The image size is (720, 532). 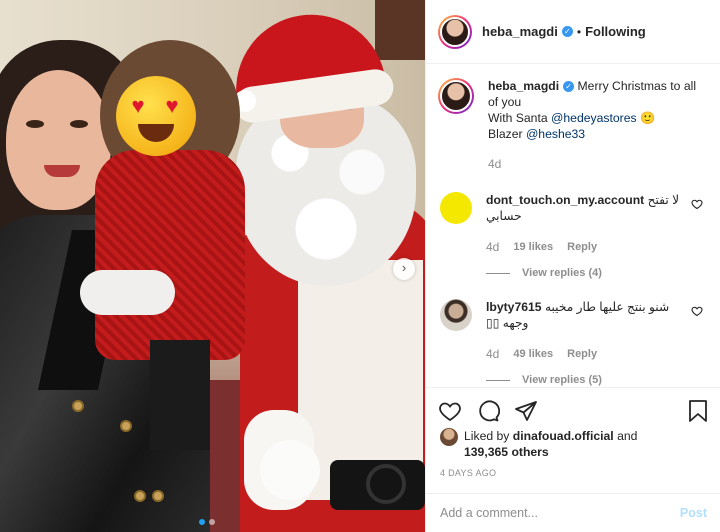 I want to click on heart-icon, so click(x=450, y=411).